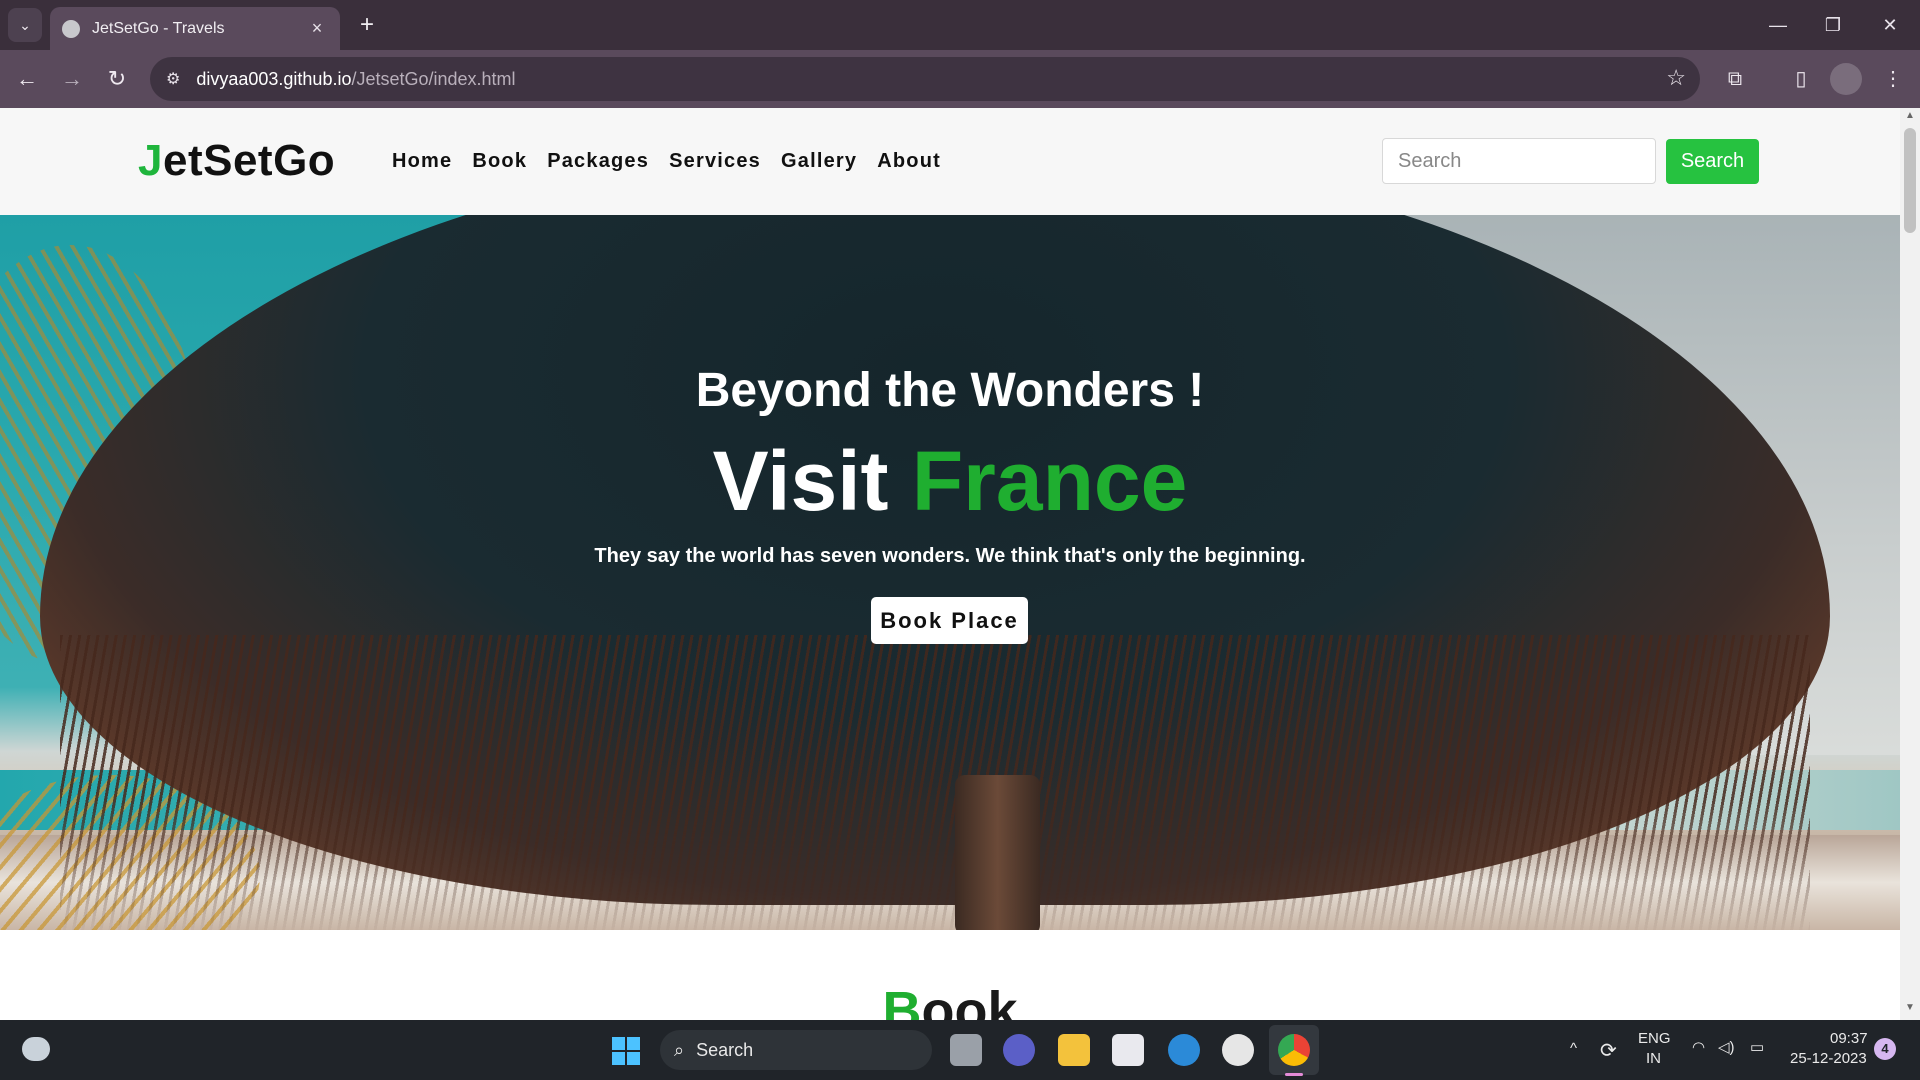 The height and width of the screenshot is (1080, 1920). Describe the element at coordinates (1846, 79) in the screenshot. I see `profile-avatar` at that location.